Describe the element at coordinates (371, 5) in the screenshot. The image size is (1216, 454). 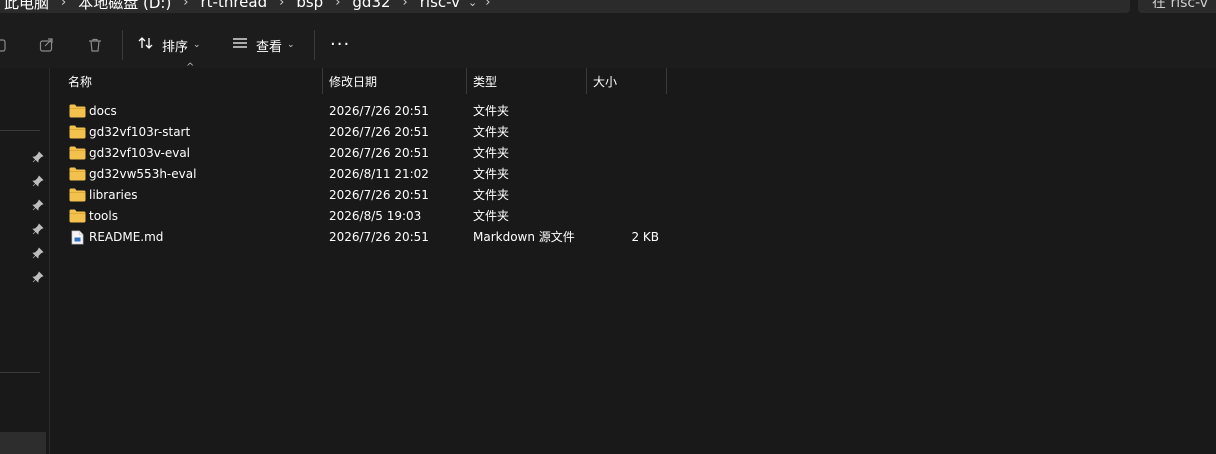
I see `breadcrumb-item-gd32: gd32` at that location.